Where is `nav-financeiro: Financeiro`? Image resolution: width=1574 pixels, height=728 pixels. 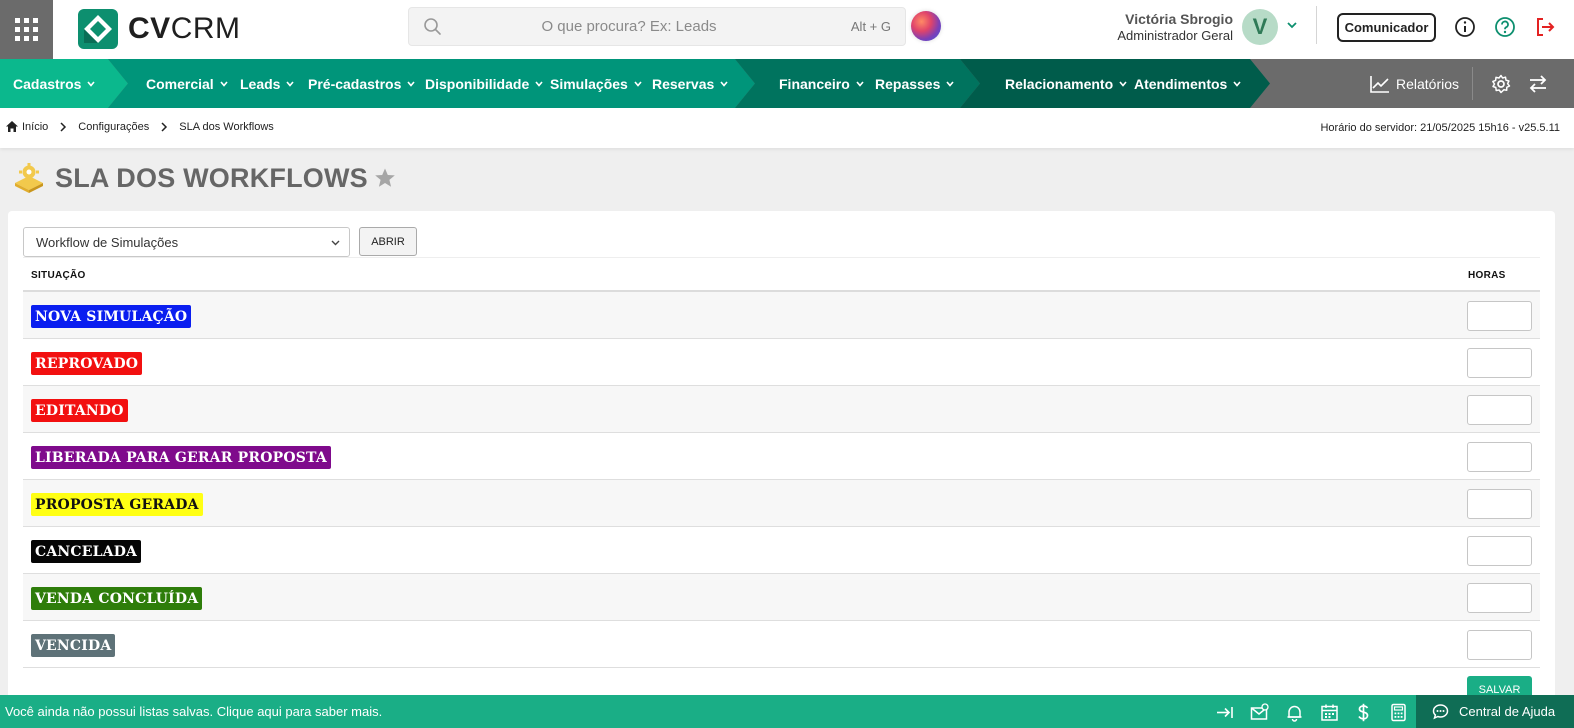 nav-financeiro: Financeiro is located at coordinates (822, 83).